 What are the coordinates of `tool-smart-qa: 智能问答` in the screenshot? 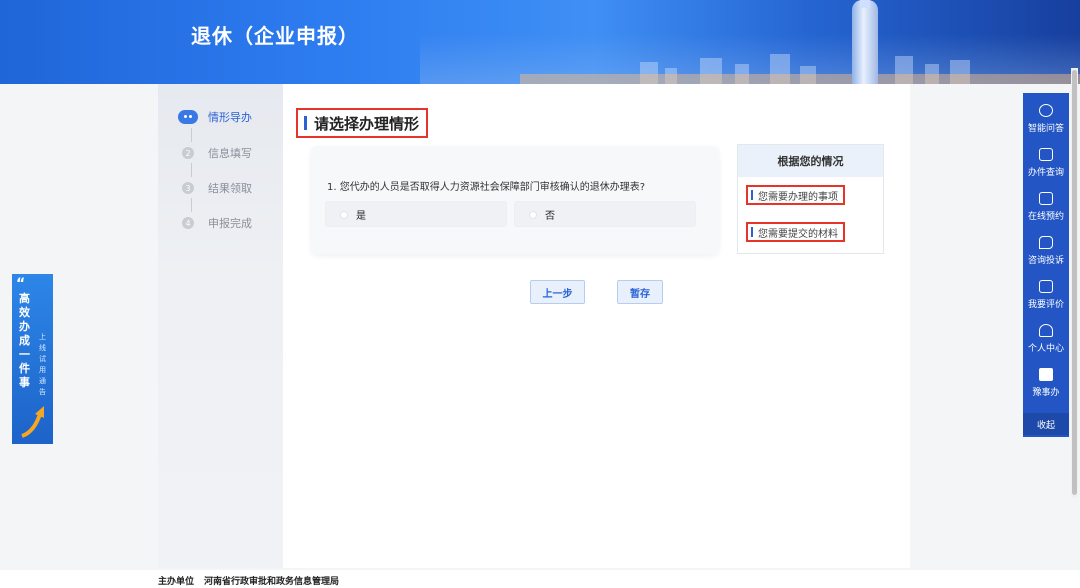 It's located at (1046, 119).